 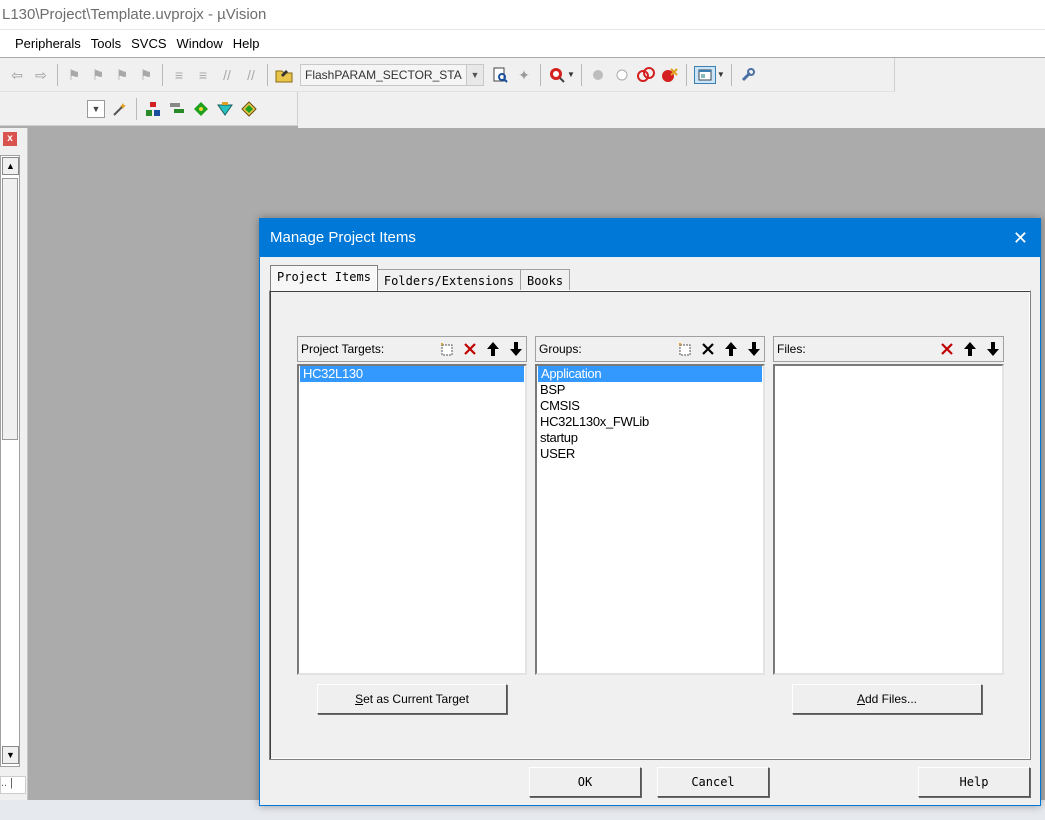 I want to click on project-targets-label: Project Targets:, so click(x=343, y=349).